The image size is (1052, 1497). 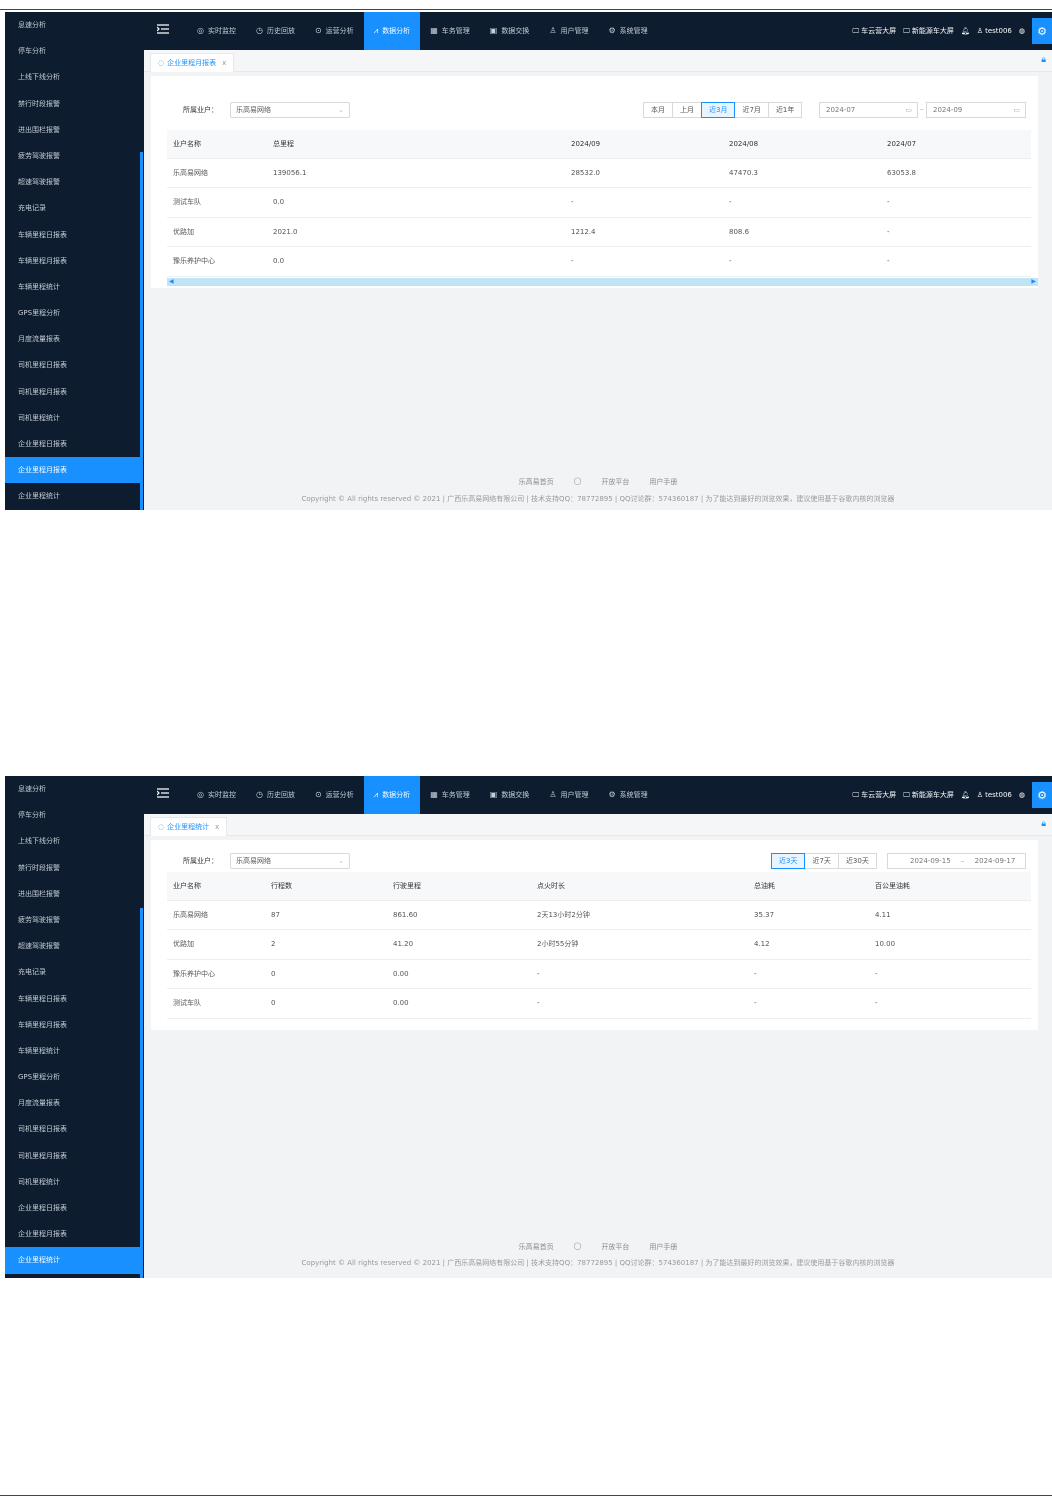 I want to click on tab-enterprise-stats: ◌ 企业里程统计 x, so click(x=189, y=827).